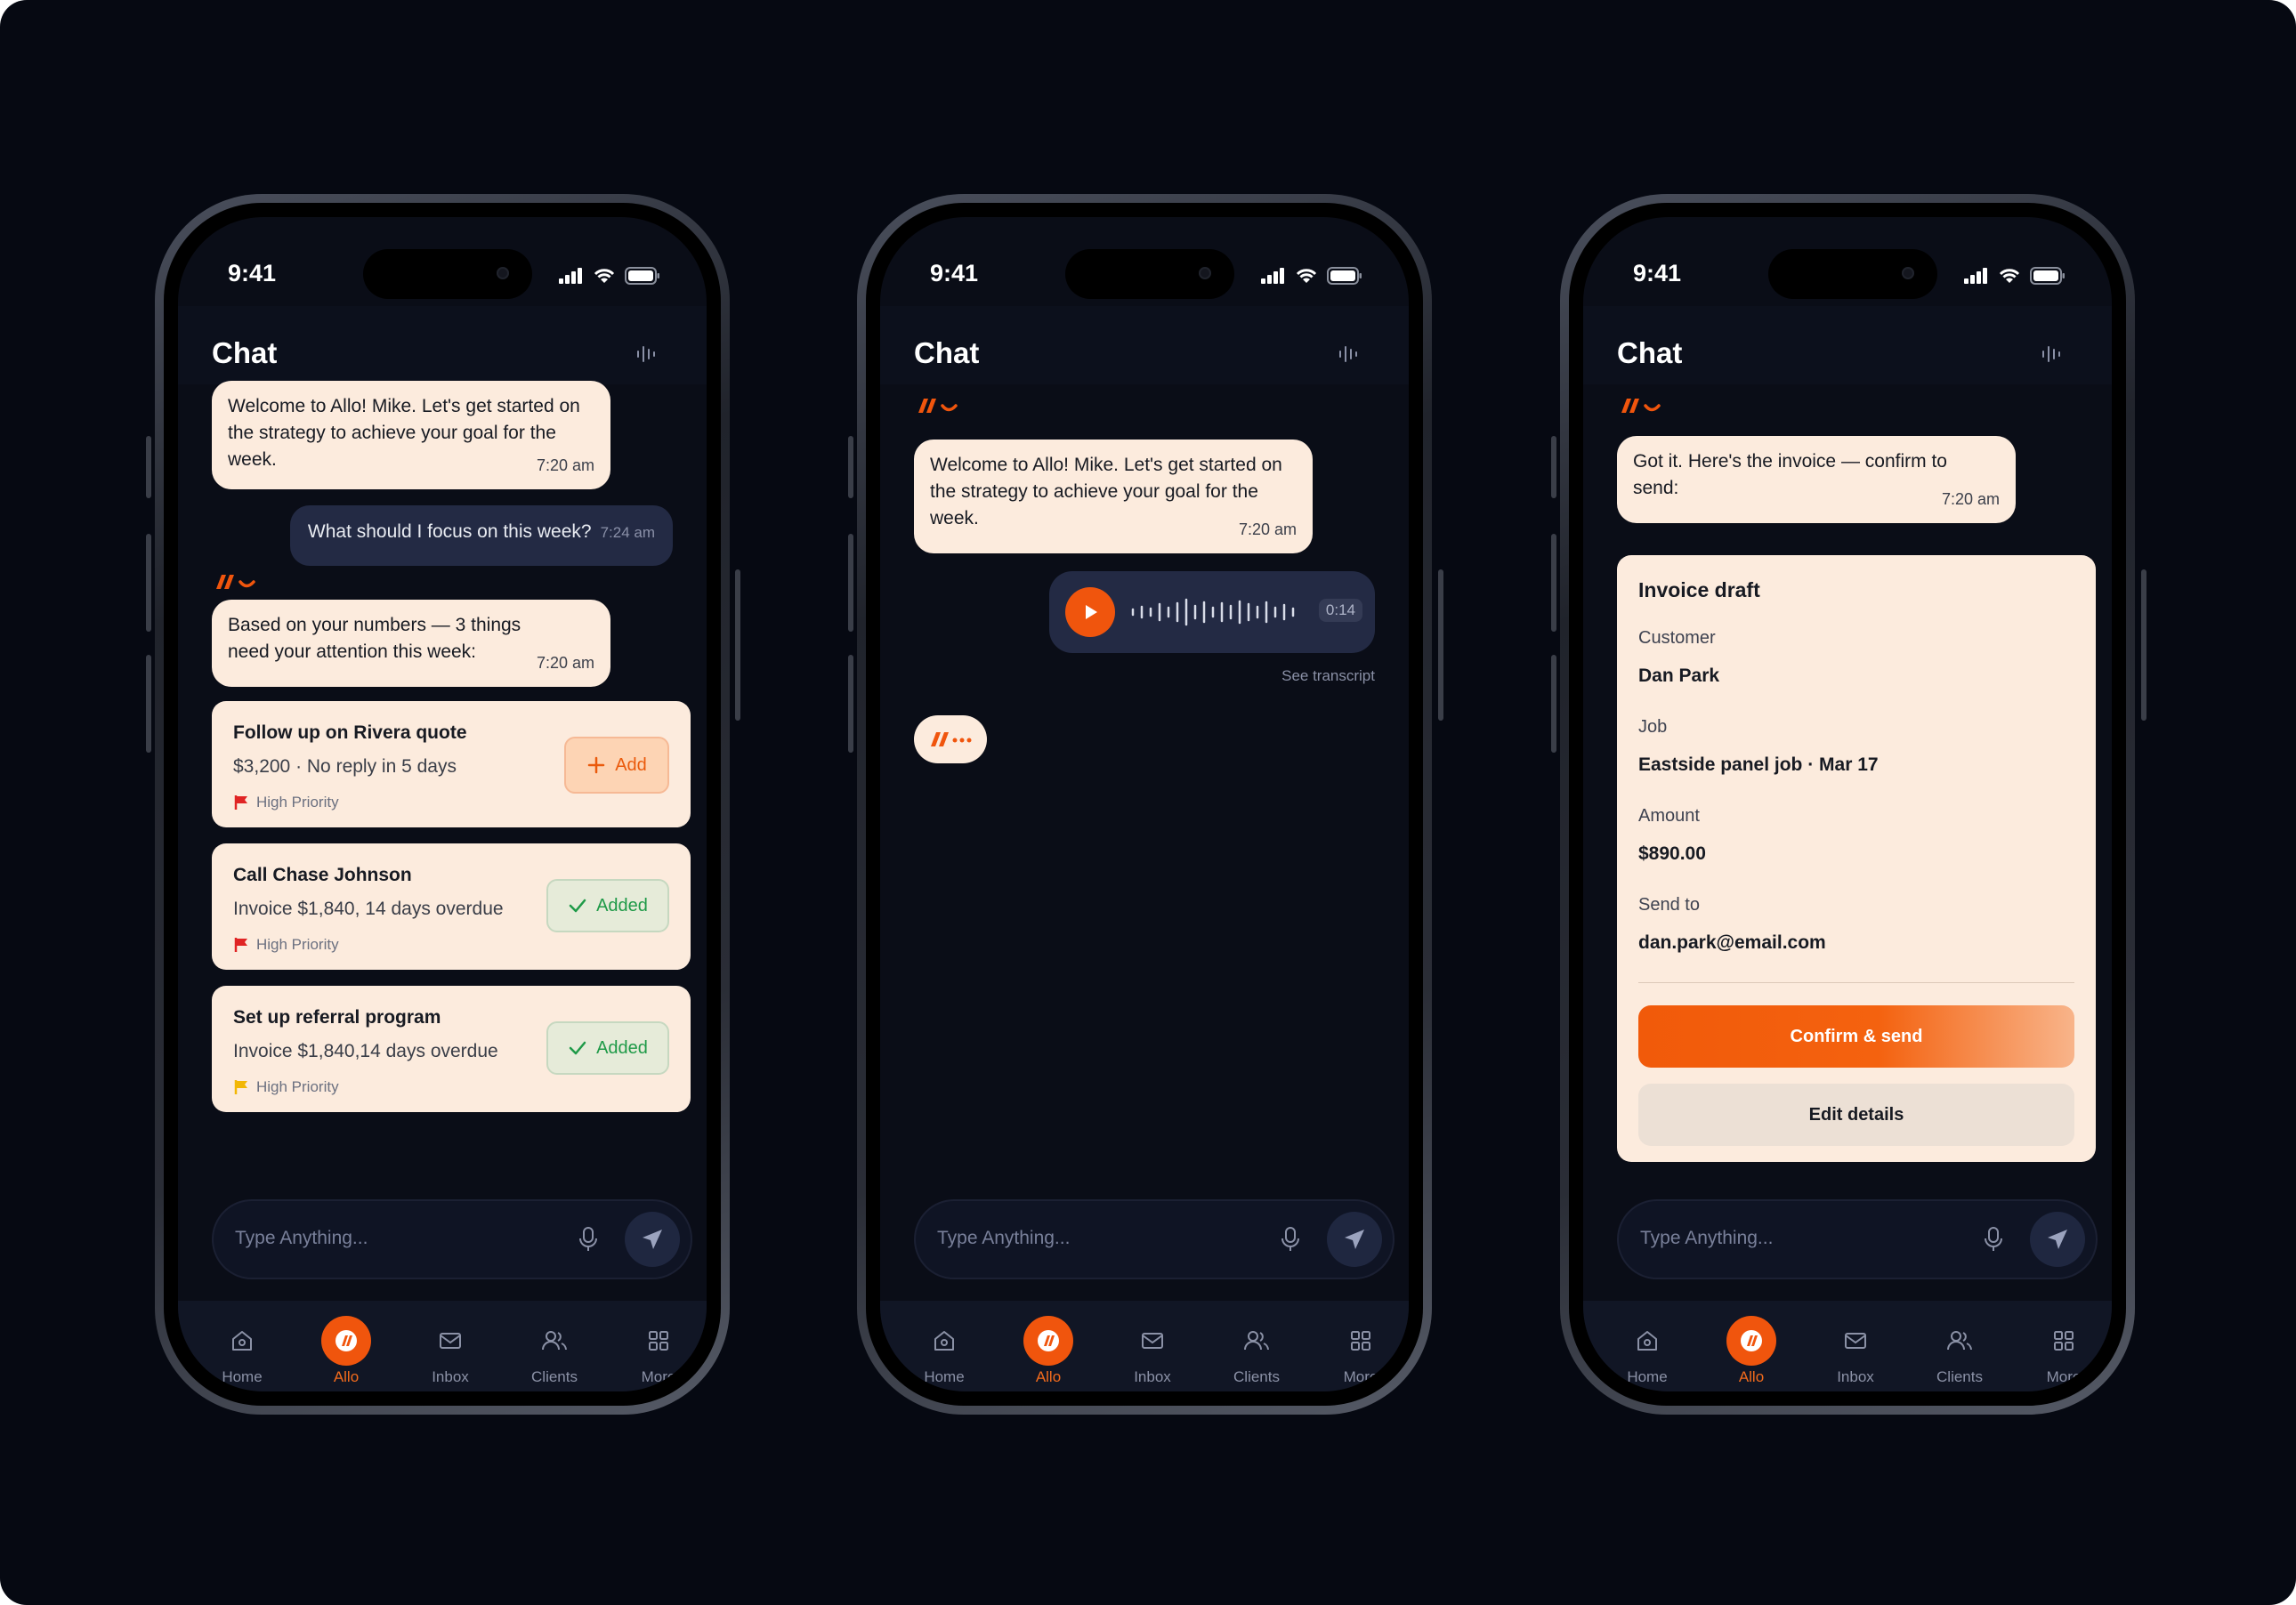  I want to click on add-label: Add, so click(631, 764).